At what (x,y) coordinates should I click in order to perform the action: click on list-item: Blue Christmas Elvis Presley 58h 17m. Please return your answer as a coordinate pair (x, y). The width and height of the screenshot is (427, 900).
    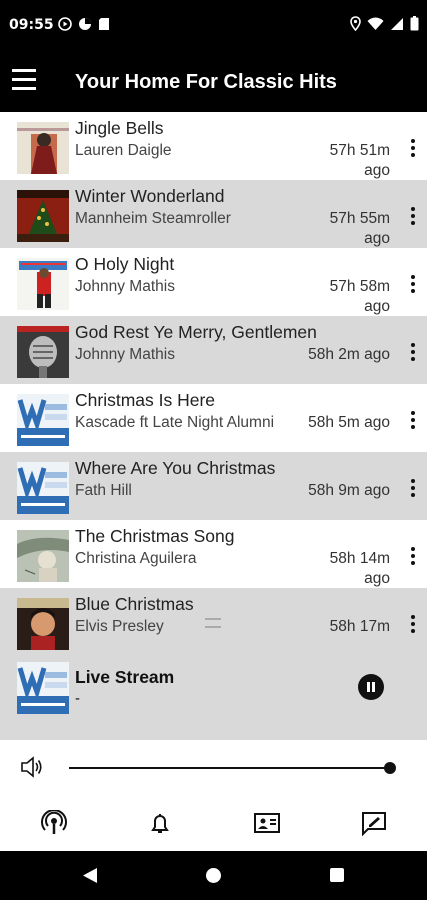
    Looking at the image, I should click on (213, 622).